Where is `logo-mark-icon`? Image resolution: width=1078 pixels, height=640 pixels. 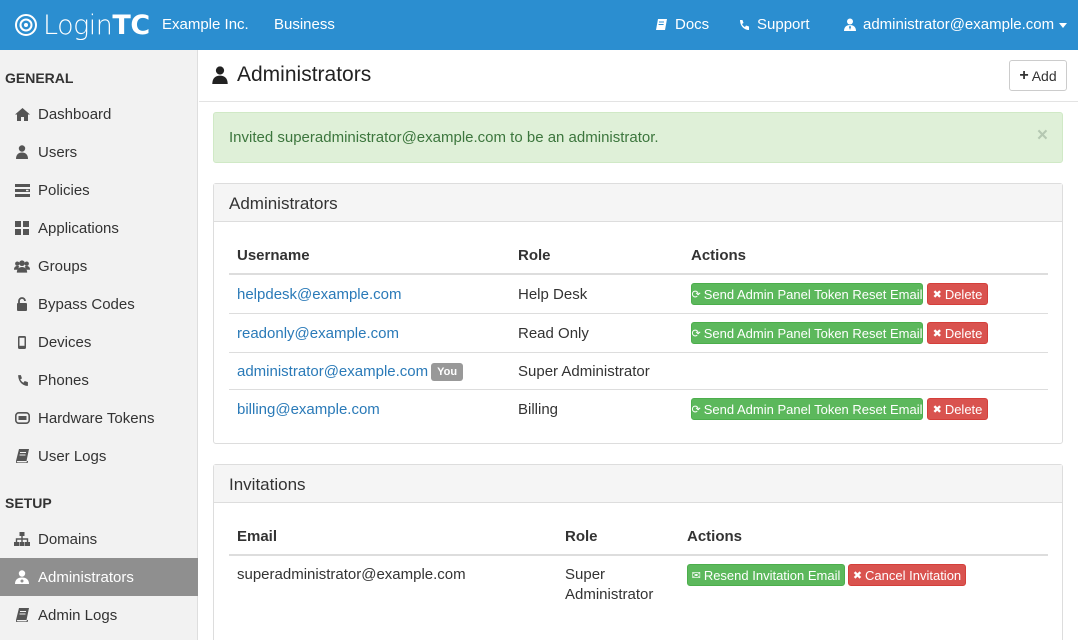
logo-mark-icon is located at coordinates (26, 25).